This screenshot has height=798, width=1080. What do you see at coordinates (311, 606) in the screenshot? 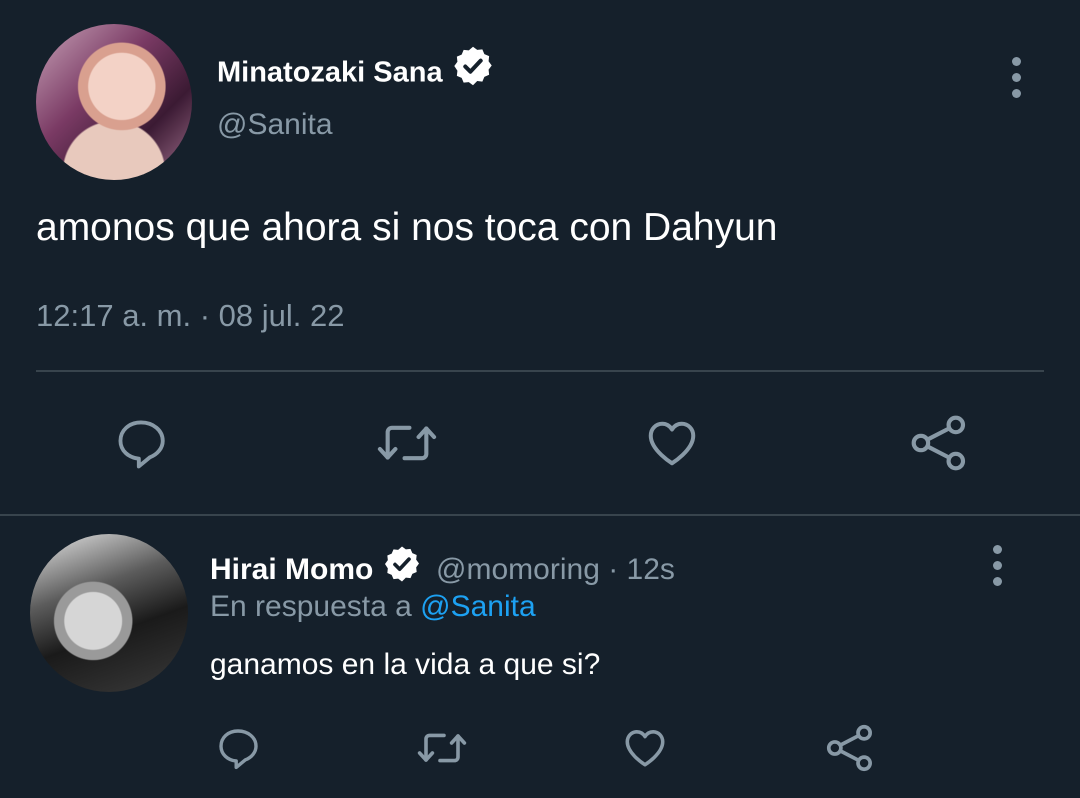
I see `reply-context-label: En respuesta a` at bounding box center [311, 606].